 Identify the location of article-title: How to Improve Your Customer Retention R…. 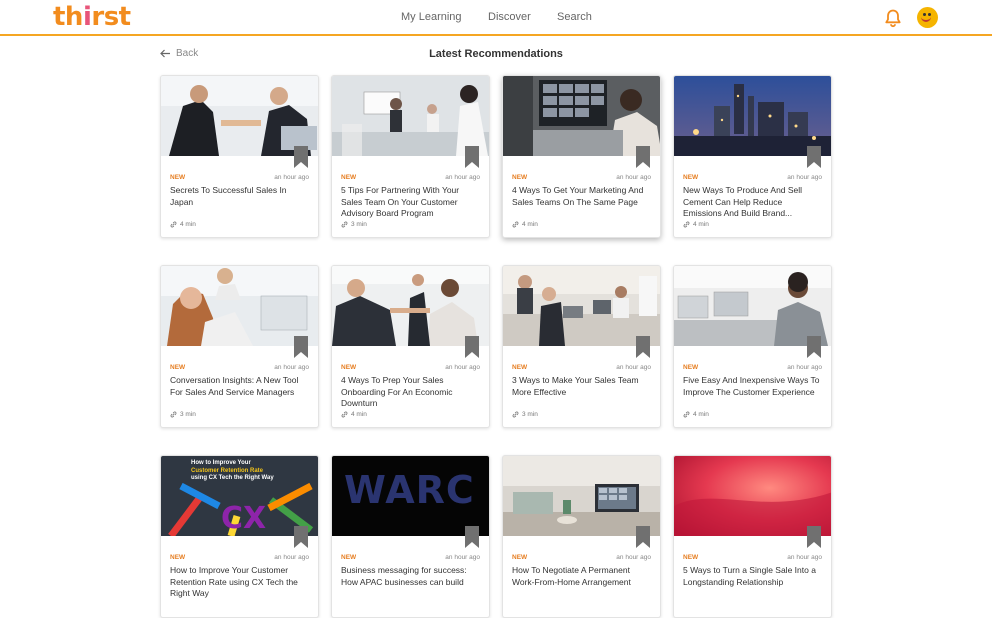
(234, 581).